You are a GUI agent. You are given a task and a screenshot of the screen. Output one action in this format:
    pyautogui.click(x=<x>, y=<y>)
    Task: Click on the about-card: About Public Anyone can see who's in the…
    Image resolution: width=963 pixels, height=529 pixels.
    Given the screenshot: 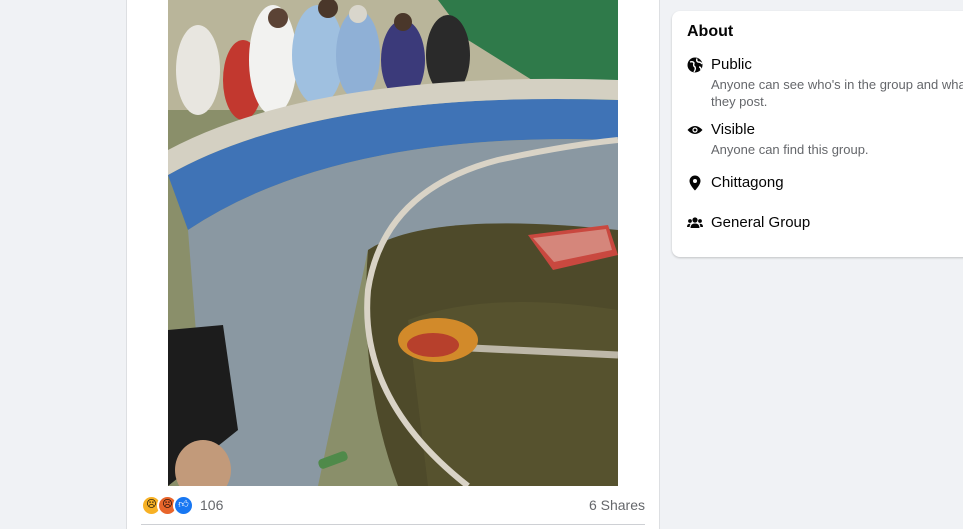 What is the action you would take?
    pyautogui.click(x=817, y=134)
    